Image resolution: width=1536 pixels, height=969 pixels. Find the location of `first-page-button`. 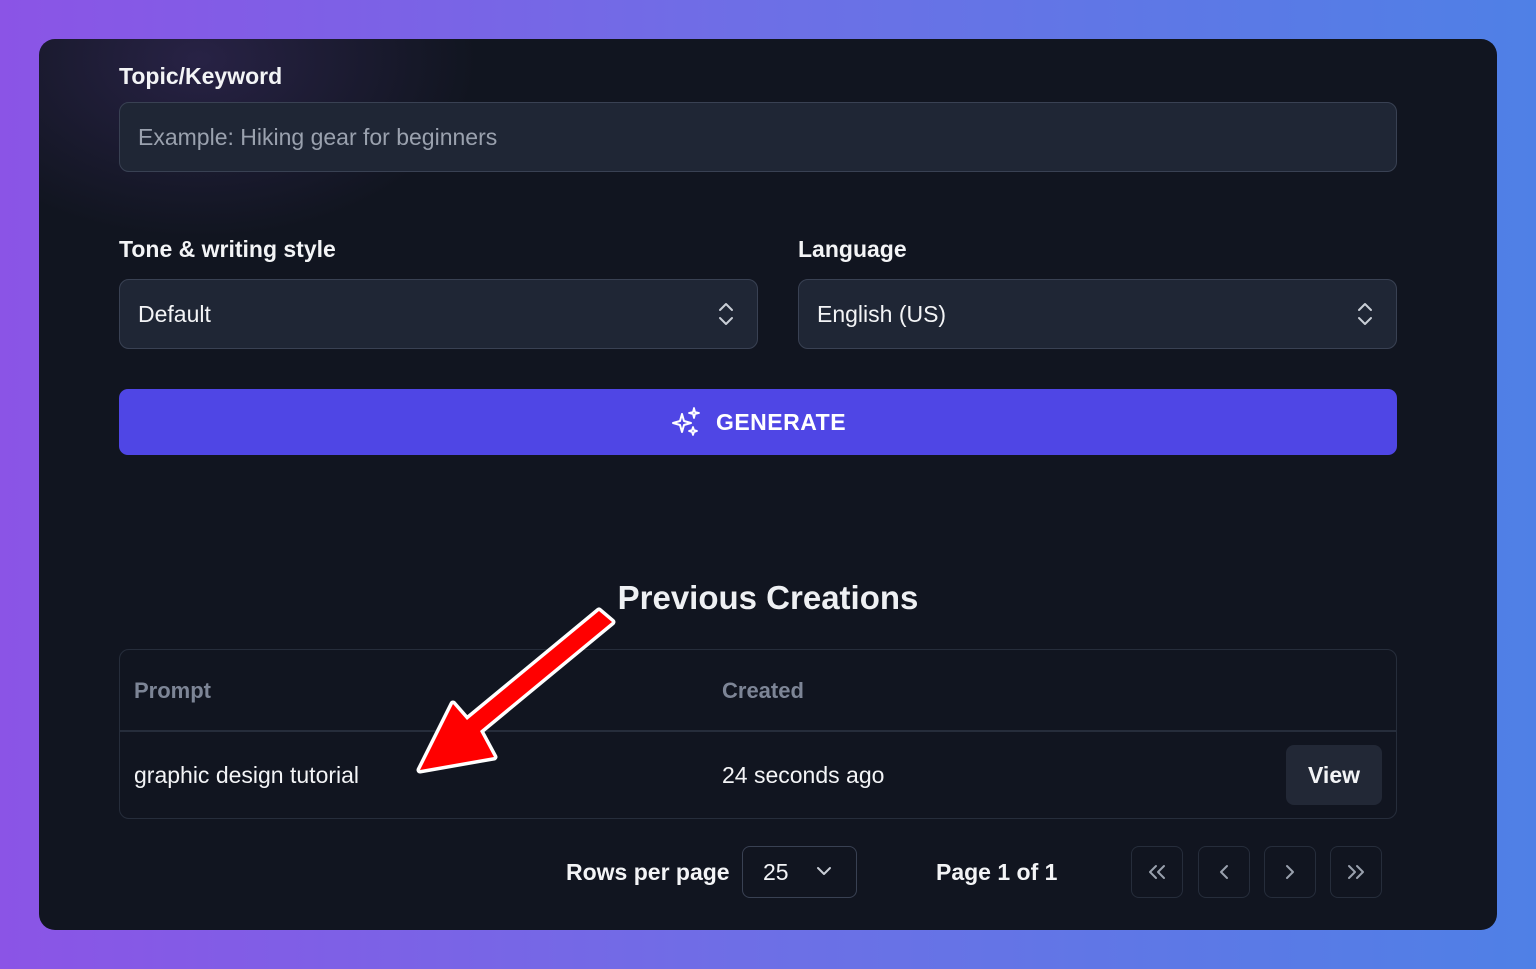

first-page-button is located at coordinates (1157, 872).